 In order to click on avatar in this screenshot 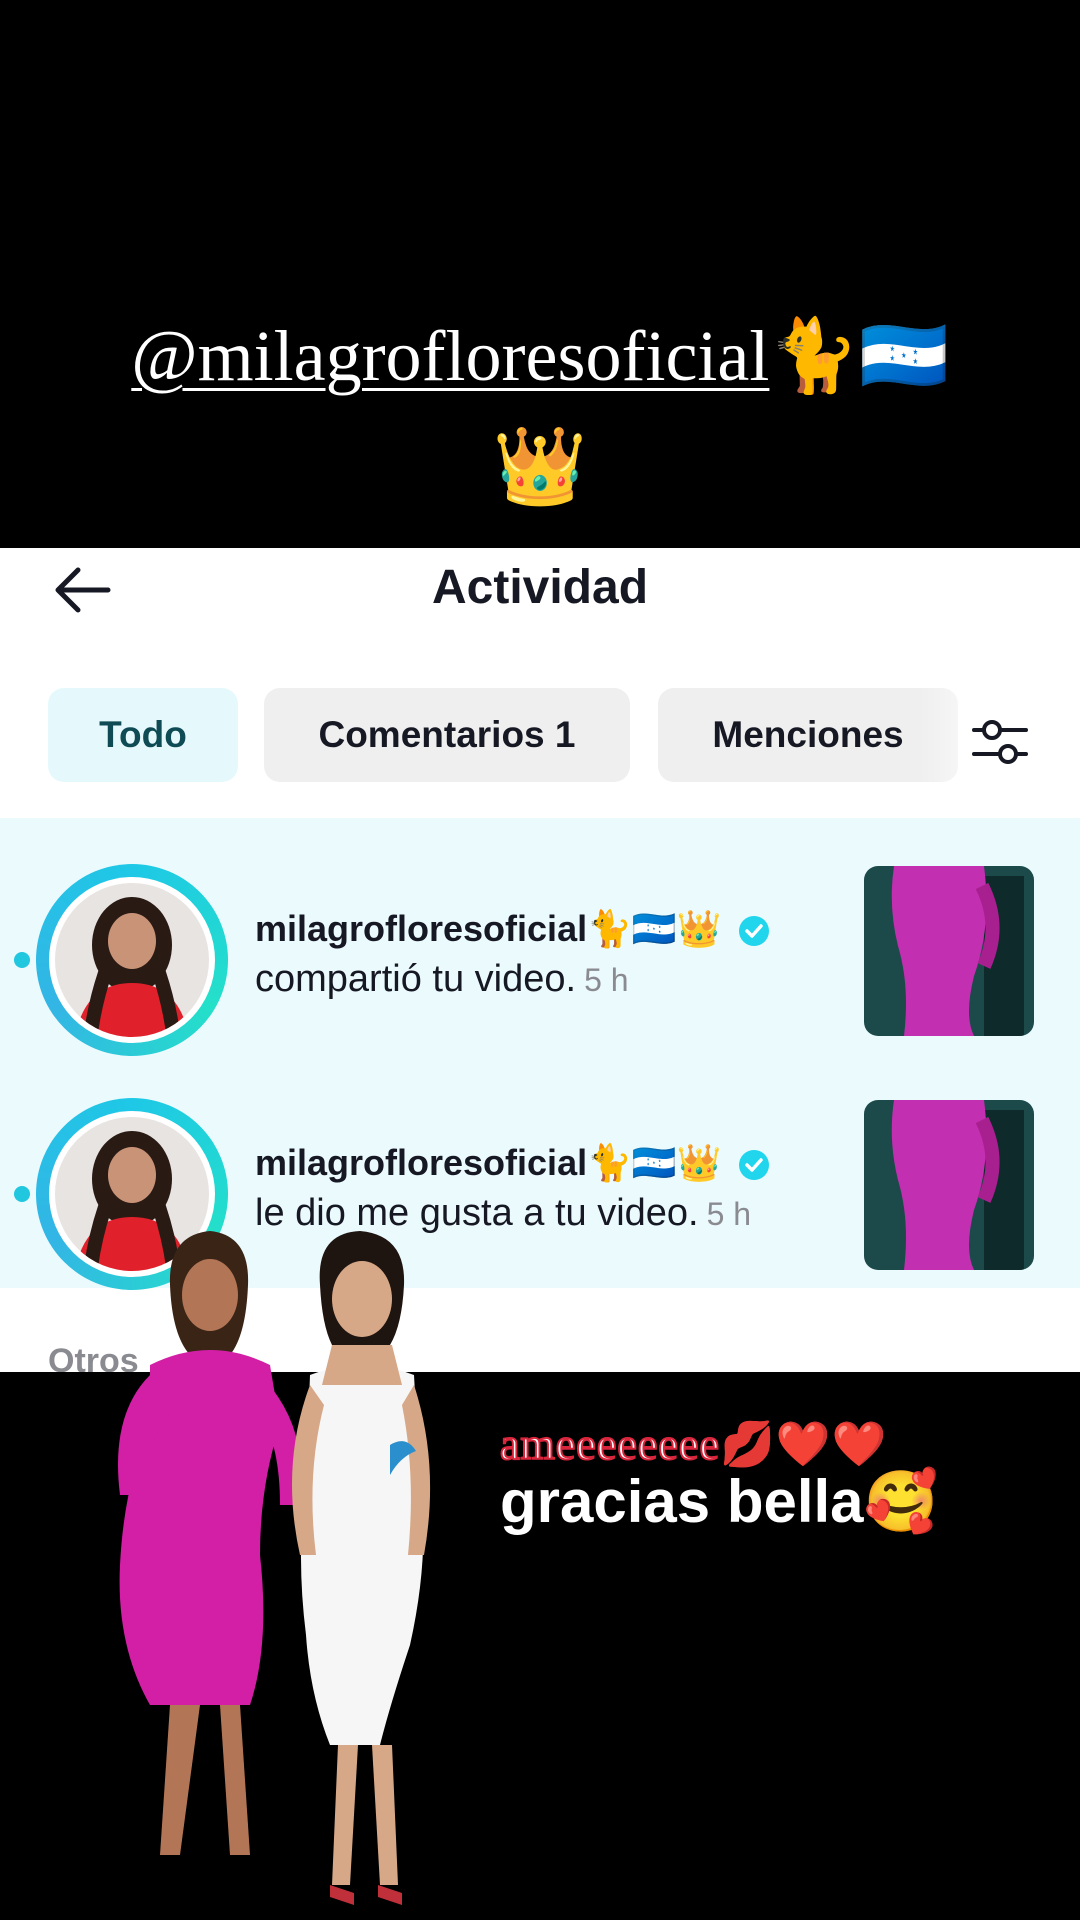, I will do `click(132, 960)`.